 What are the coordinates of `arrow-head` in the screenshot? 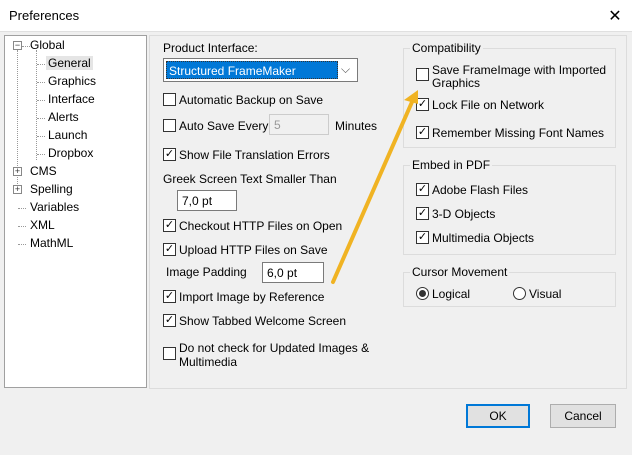 It's located at (411, 97).